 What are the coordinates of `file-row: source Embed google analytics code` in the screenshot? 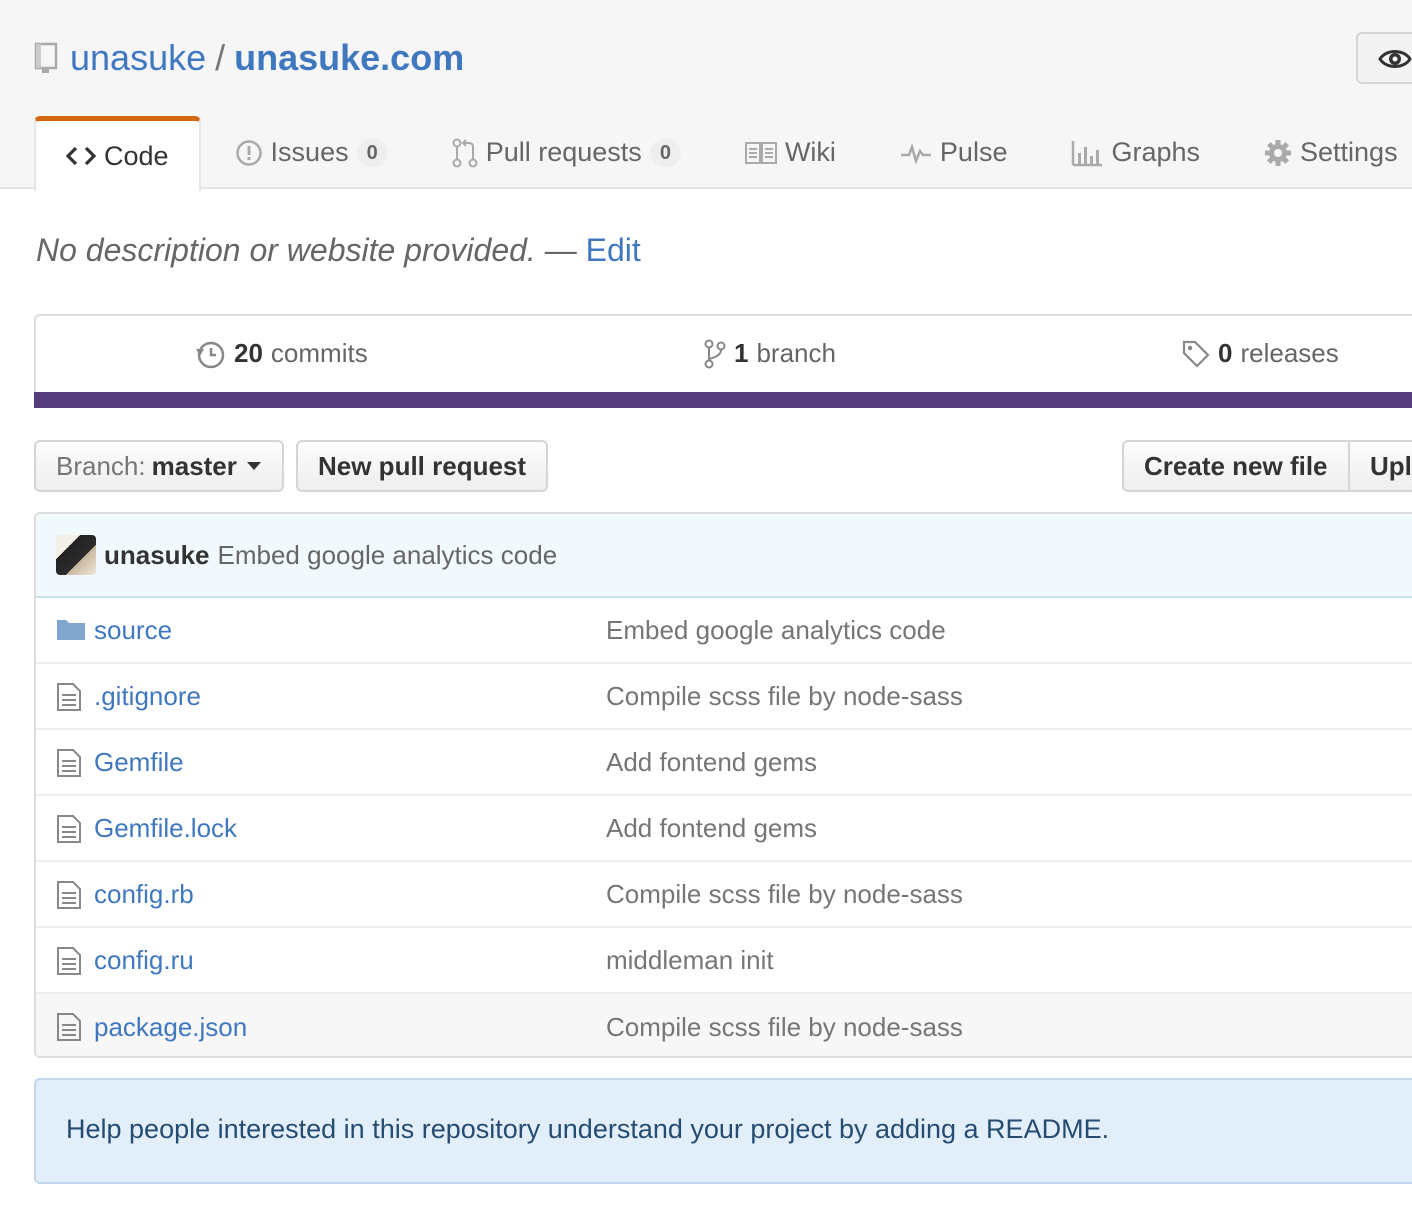 It's located at (724, 631).